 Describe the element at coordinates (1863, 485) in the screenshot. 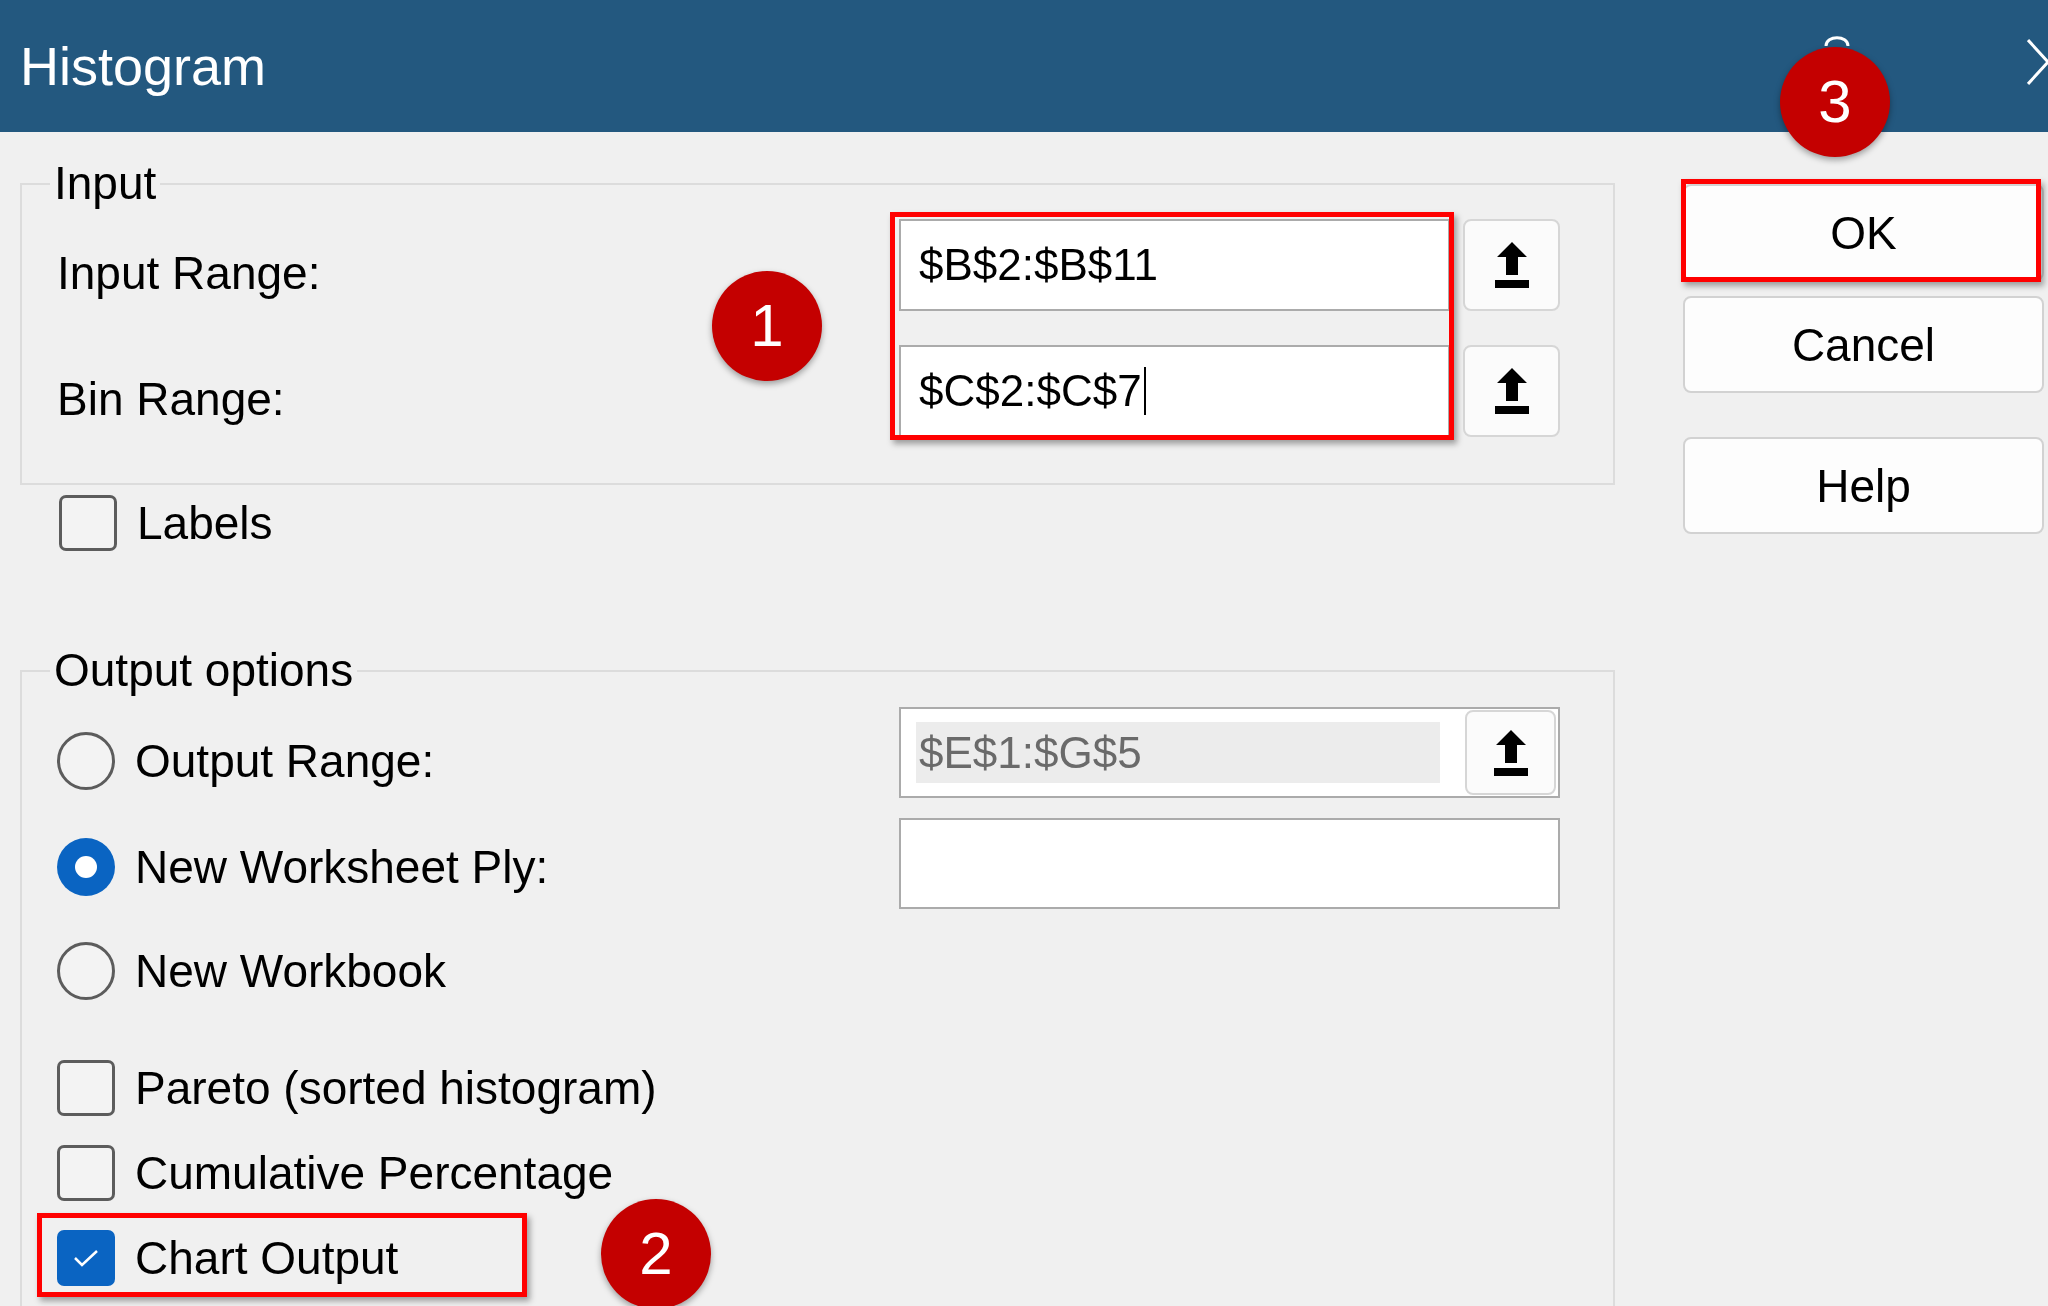

I see `dialog-button: Help` at that location.